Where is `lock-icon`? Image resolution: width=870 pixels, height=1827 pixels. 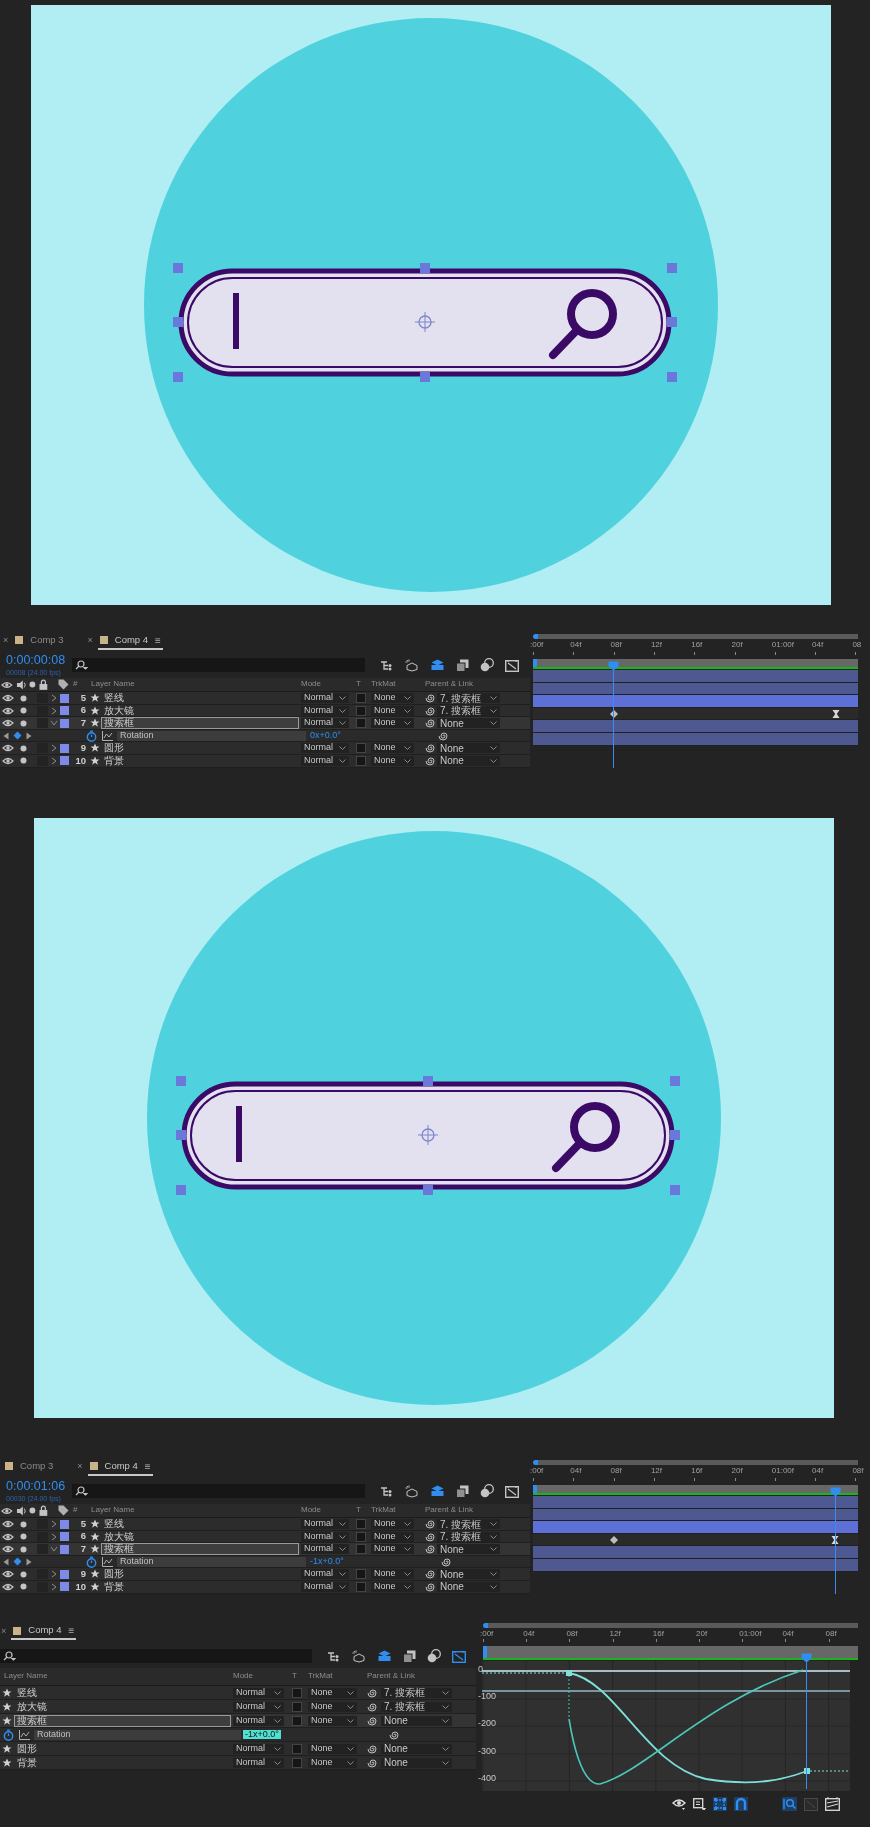 lock-icon is located at coordinates (43, 684).